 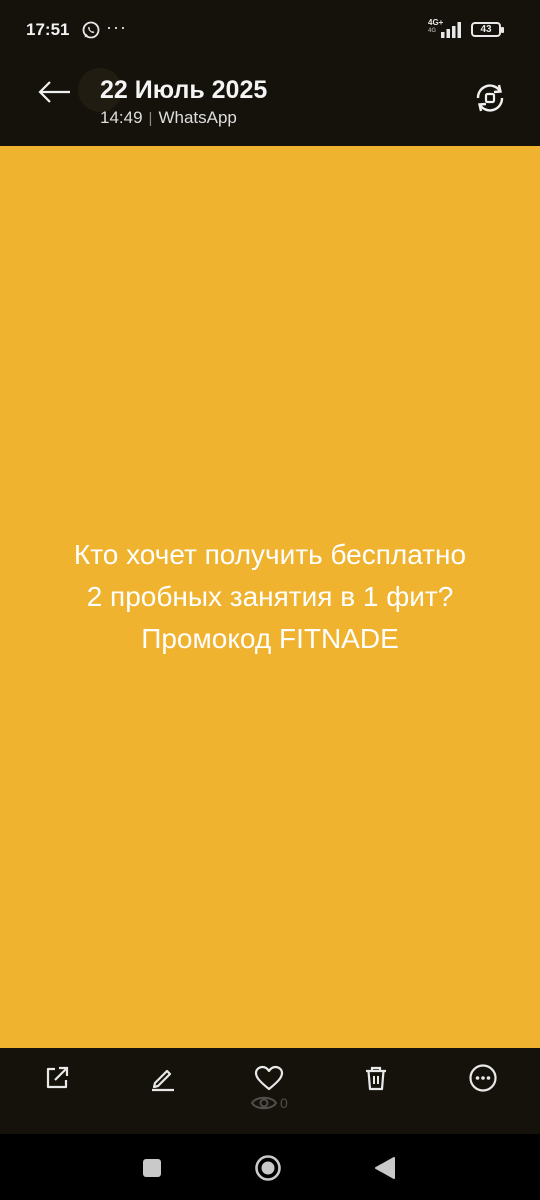 I want to click on eye-icon, so click(x=264, y=1103).